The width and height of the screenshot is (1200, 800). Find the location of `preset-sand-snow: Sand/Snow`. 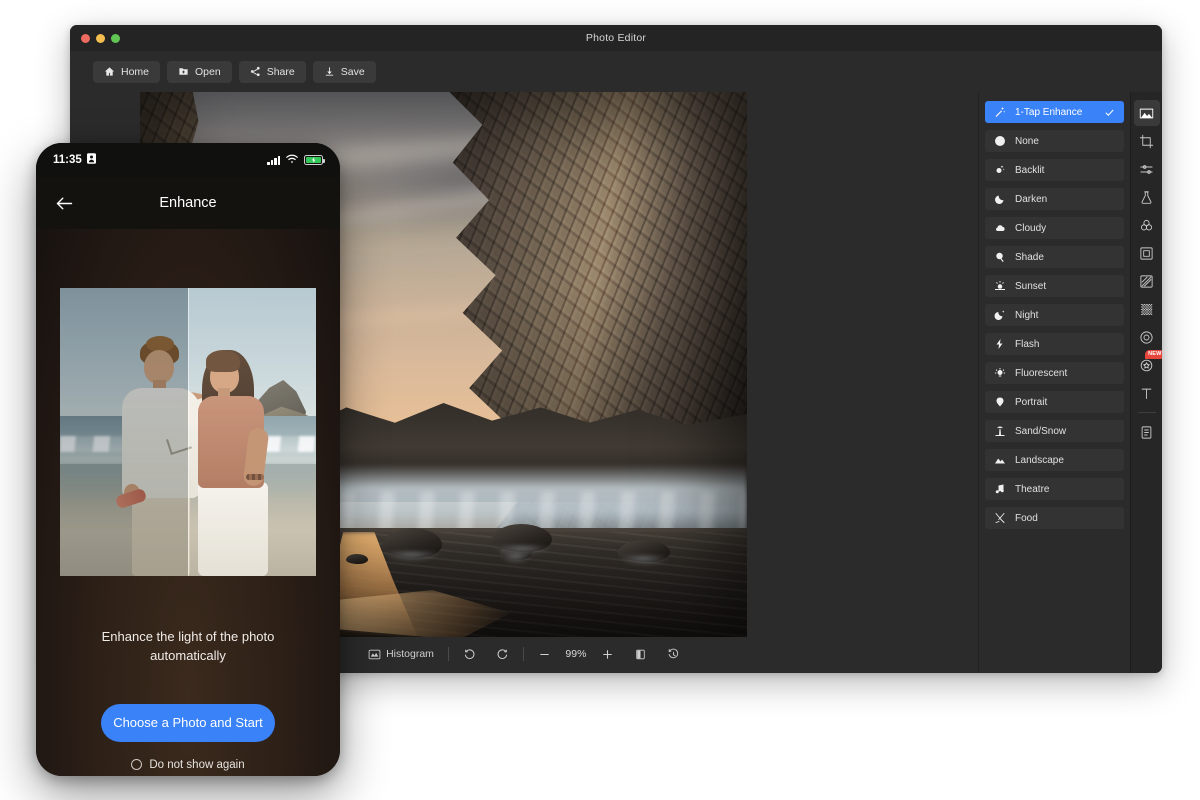

preset-sand-snow: Sand/Snow is located at coordinates (1054, 431).